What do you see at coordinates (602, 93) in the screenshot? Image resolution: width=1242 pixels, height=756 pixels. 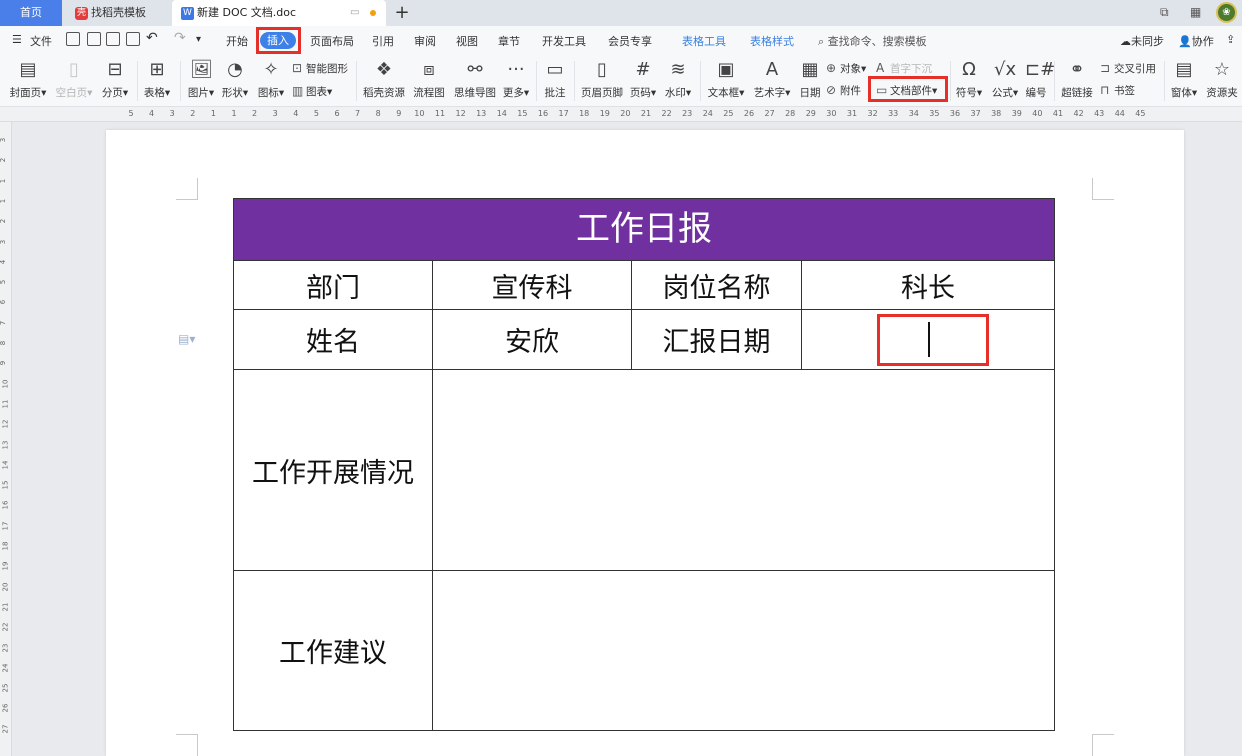 I see `header-footer-label: 页眉页脚` at bounding box center [602, 93].